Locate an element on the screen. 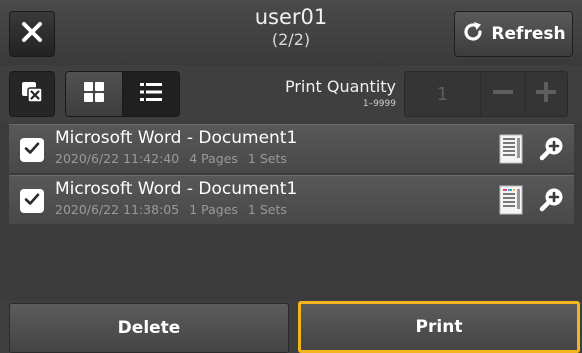 The image size is (582, 353). view-toggle is located at coordinates (122, 94).